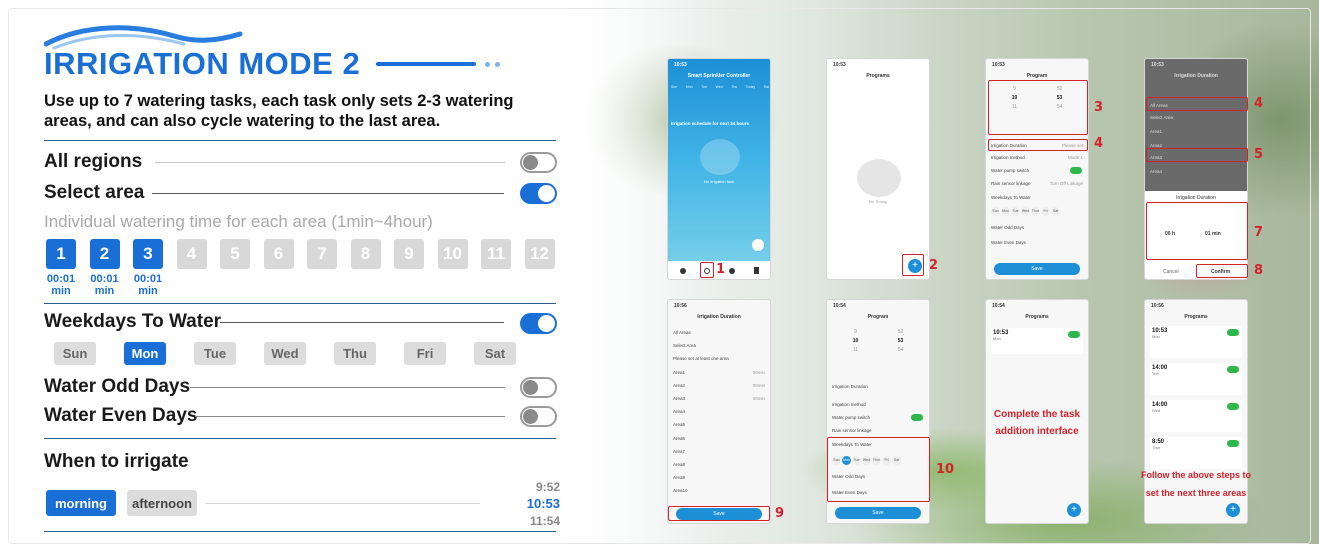  What do you see at coordinates (995, 211) in the screenshot?
I see `day-pill: Sun` at bounding box center [995, 211].